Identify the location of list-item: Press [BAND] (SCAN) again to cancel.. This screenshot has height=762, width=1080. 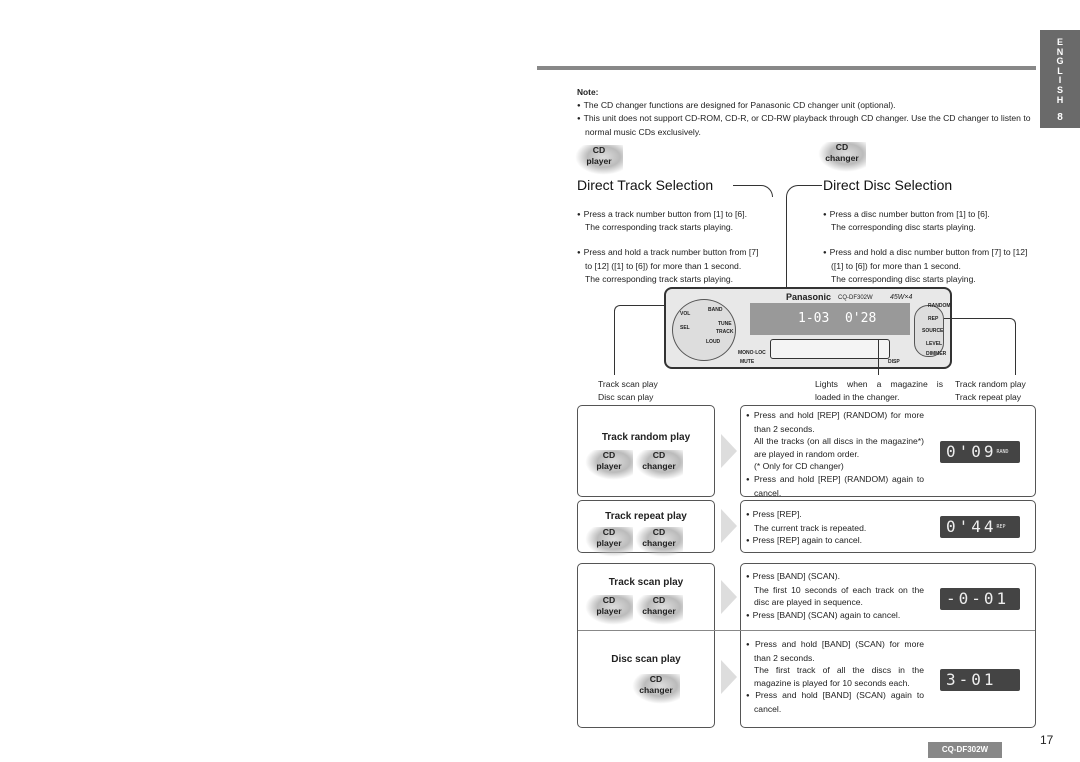
(835, 616).